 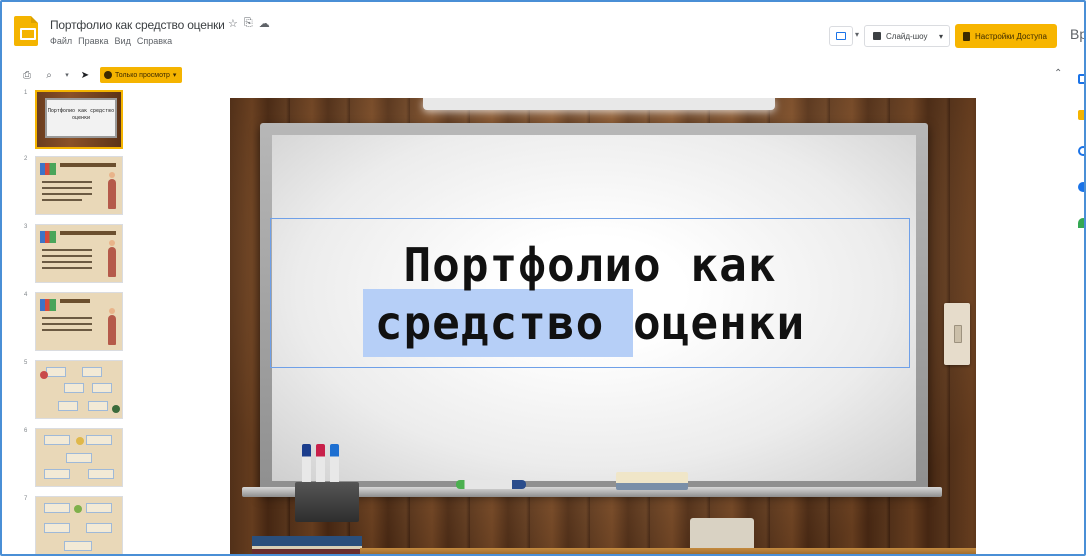 What do you see at coordinates (1081, 223) in the screenshot?
I see `maps-icon` at bounding box center [1081, 223].